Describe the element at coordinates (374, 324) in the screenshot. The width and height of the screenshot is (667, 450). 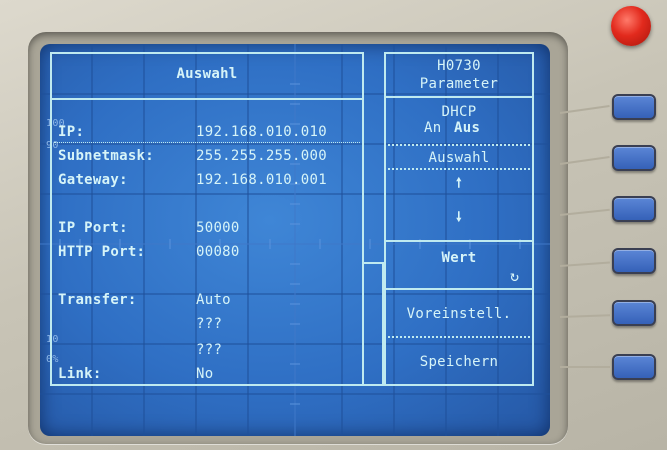
I see `panel-connector` at that location.